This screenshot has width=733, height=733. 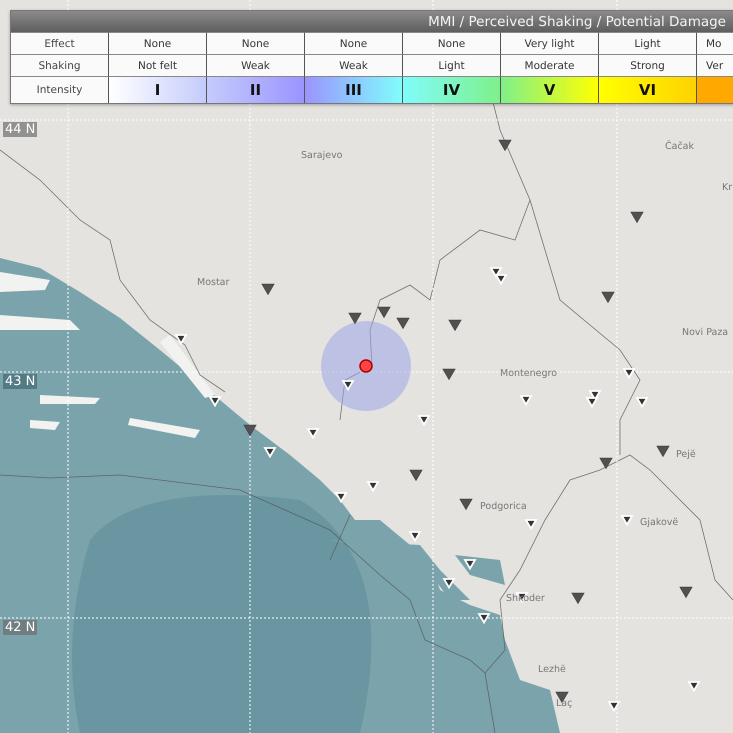 I want to click on epicenter-marker, so click(x=366, y=366).